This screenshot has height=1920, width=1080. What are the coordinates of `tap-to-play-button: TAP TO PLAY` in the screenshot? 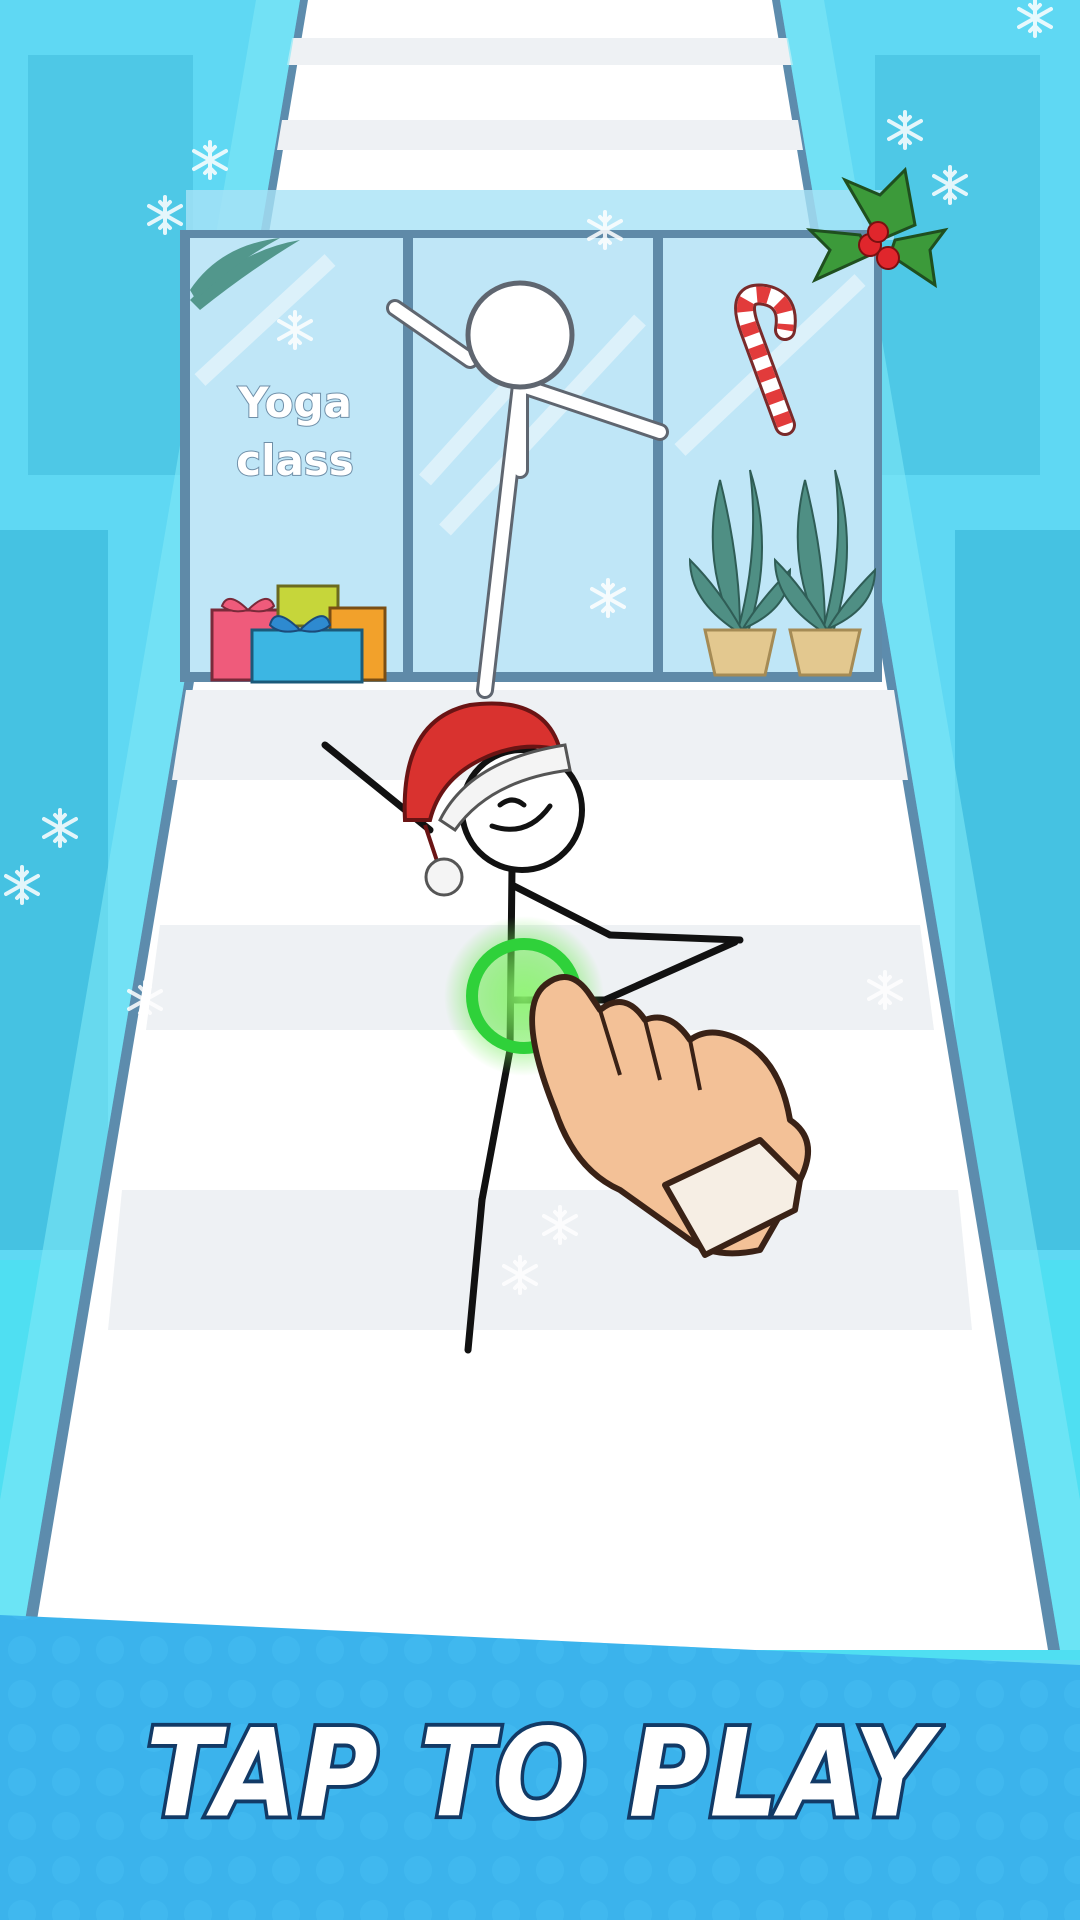 It's located at (540, 1775).